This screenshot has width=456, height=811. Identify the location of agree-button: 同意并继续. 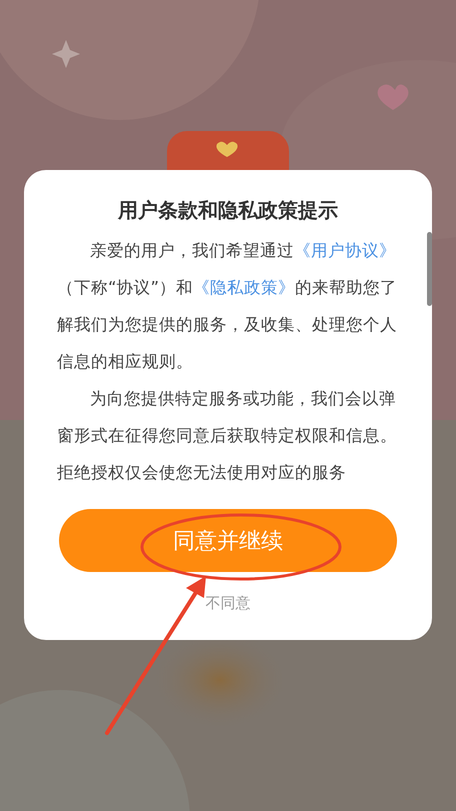
(228, 540).